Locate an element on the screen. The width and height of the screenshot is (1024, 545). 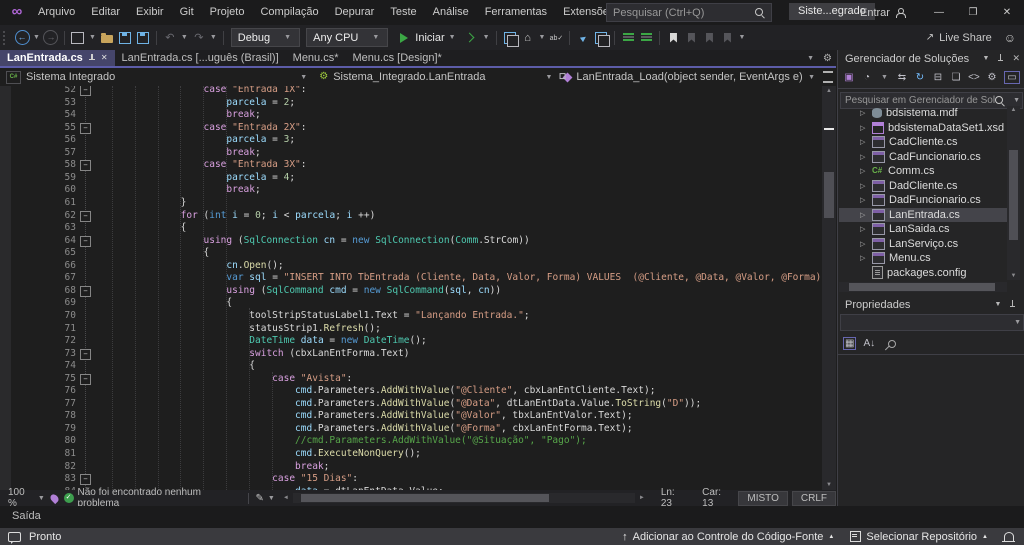
menu-depurar: Depurar is located at coordinates (355, 12).